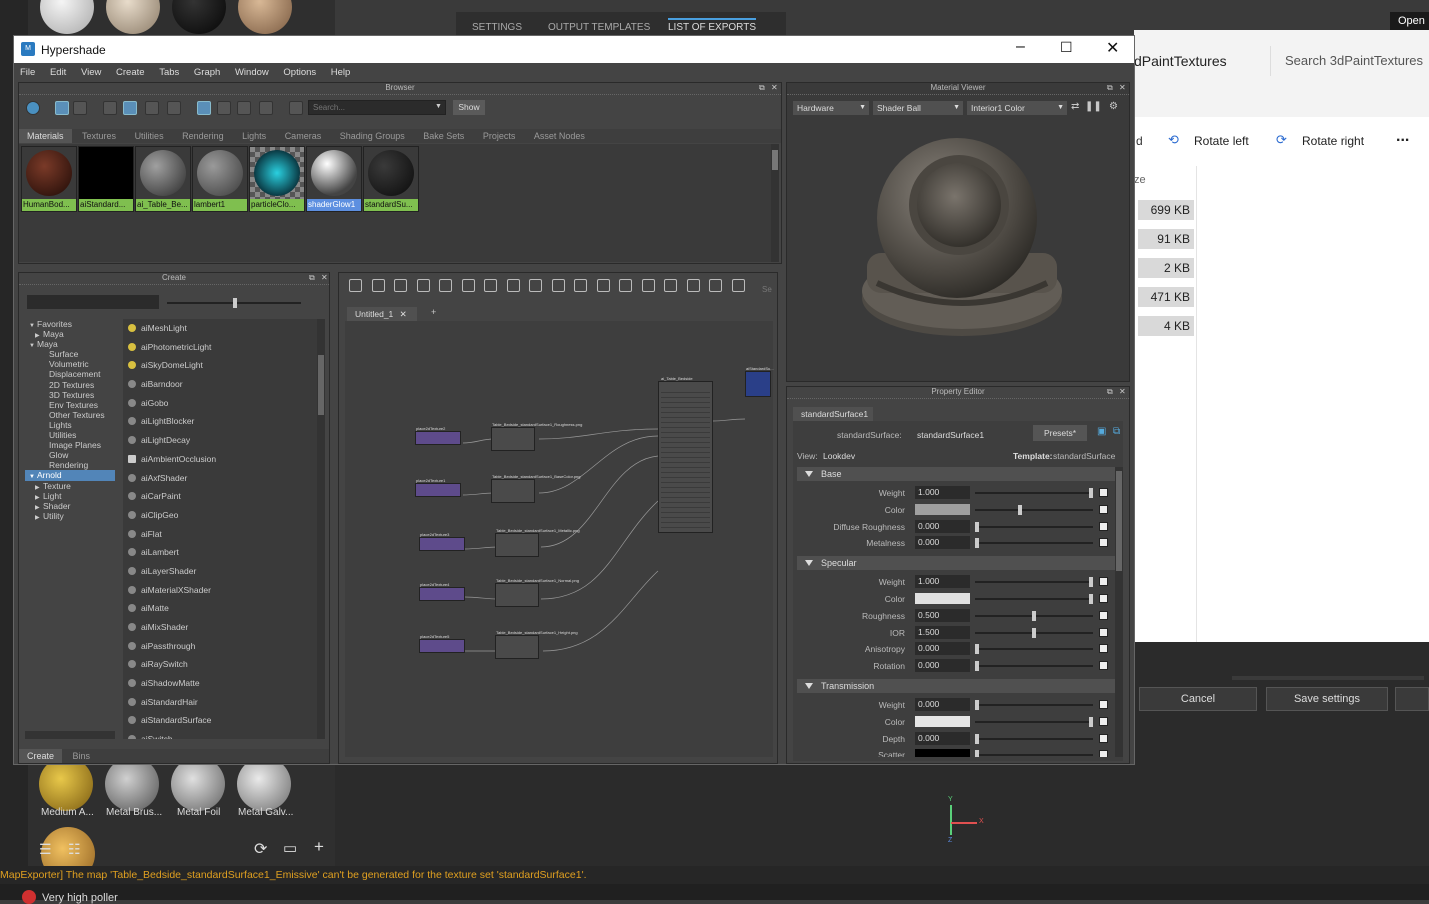  Describe the element at coordinates (1017, 108) in the screenshot. I see `environment-dropdown: Interior1 Color ▼` at that location.